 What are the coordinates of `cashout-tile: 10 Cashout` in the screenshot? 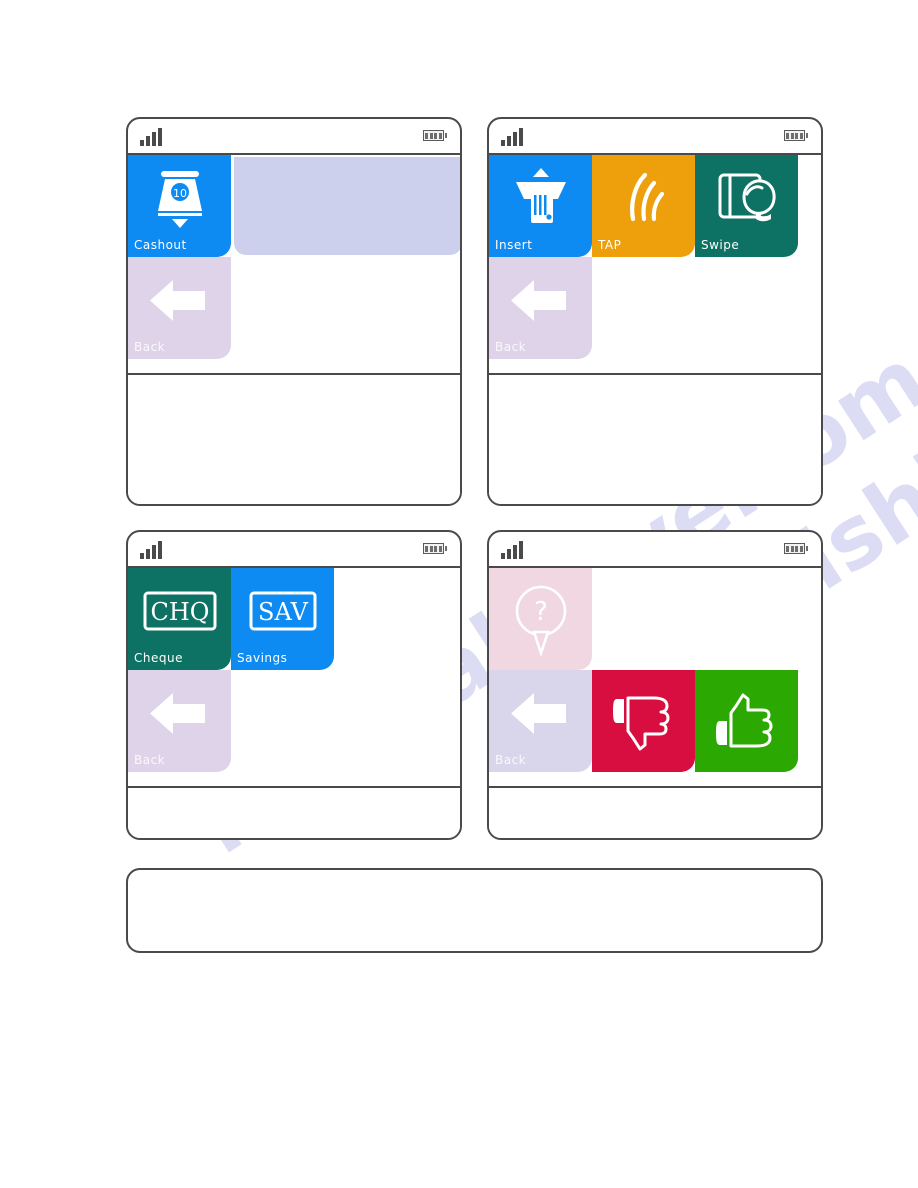 It's located at (179, 206).